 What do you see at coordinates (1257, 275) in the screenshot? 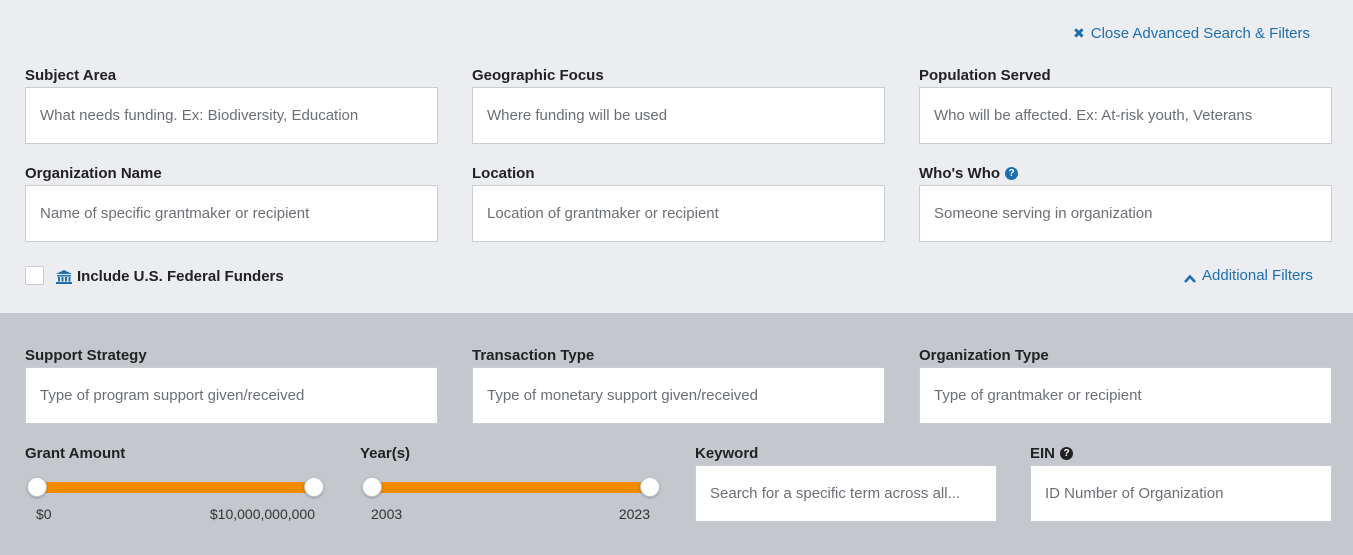
I see `additional-filters-label: Additional Filters` at bounding box center [1257, 275].